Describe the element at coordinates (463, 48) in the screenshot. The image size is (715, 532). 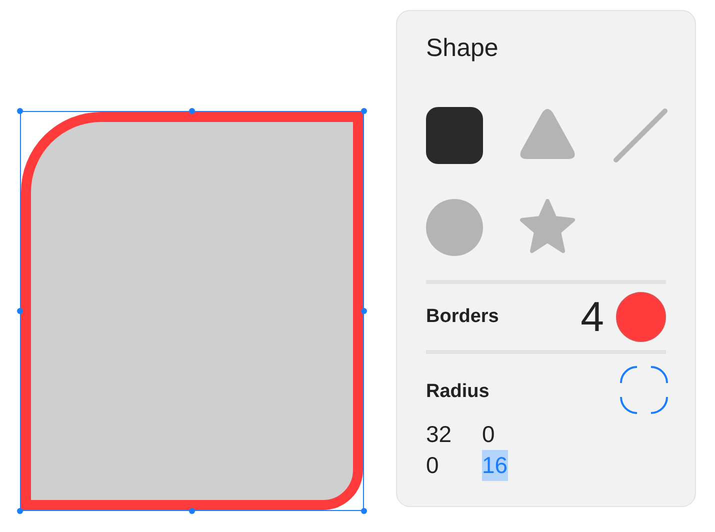
I see `panel-title: Shape` at that location.